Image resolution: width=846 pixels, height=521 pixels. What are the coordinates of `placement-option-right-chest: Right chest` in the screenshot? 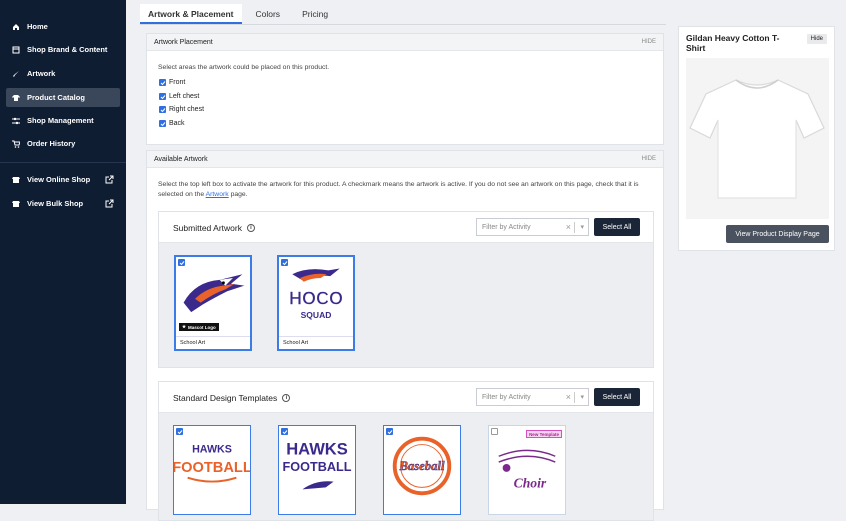 It's located at (181, 109).